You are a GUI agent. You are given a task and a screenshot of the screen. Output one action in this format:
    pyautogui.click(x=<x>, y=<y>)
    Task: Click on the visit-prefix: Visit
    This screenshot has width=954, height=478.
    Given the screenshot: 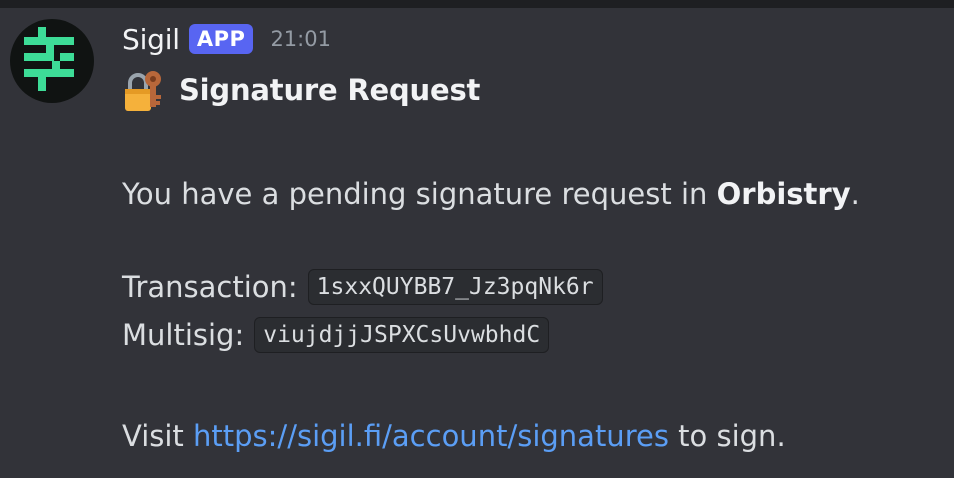 What is the action you would take?
    pyautogui.click(x=153, y=436)
    